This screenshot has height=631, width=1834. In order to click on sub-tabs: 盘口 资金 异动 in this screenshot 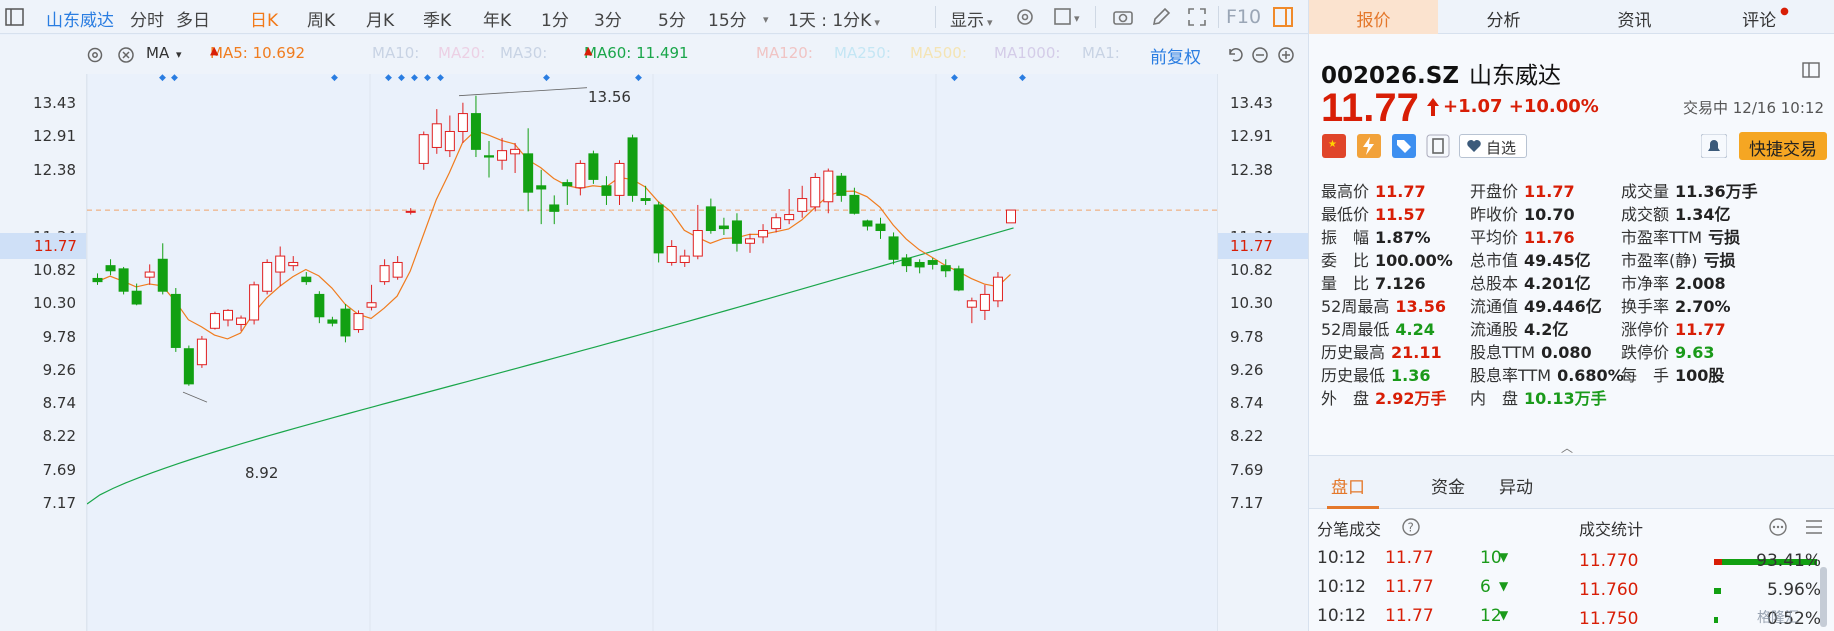, I will do `click(1571, 482)`.